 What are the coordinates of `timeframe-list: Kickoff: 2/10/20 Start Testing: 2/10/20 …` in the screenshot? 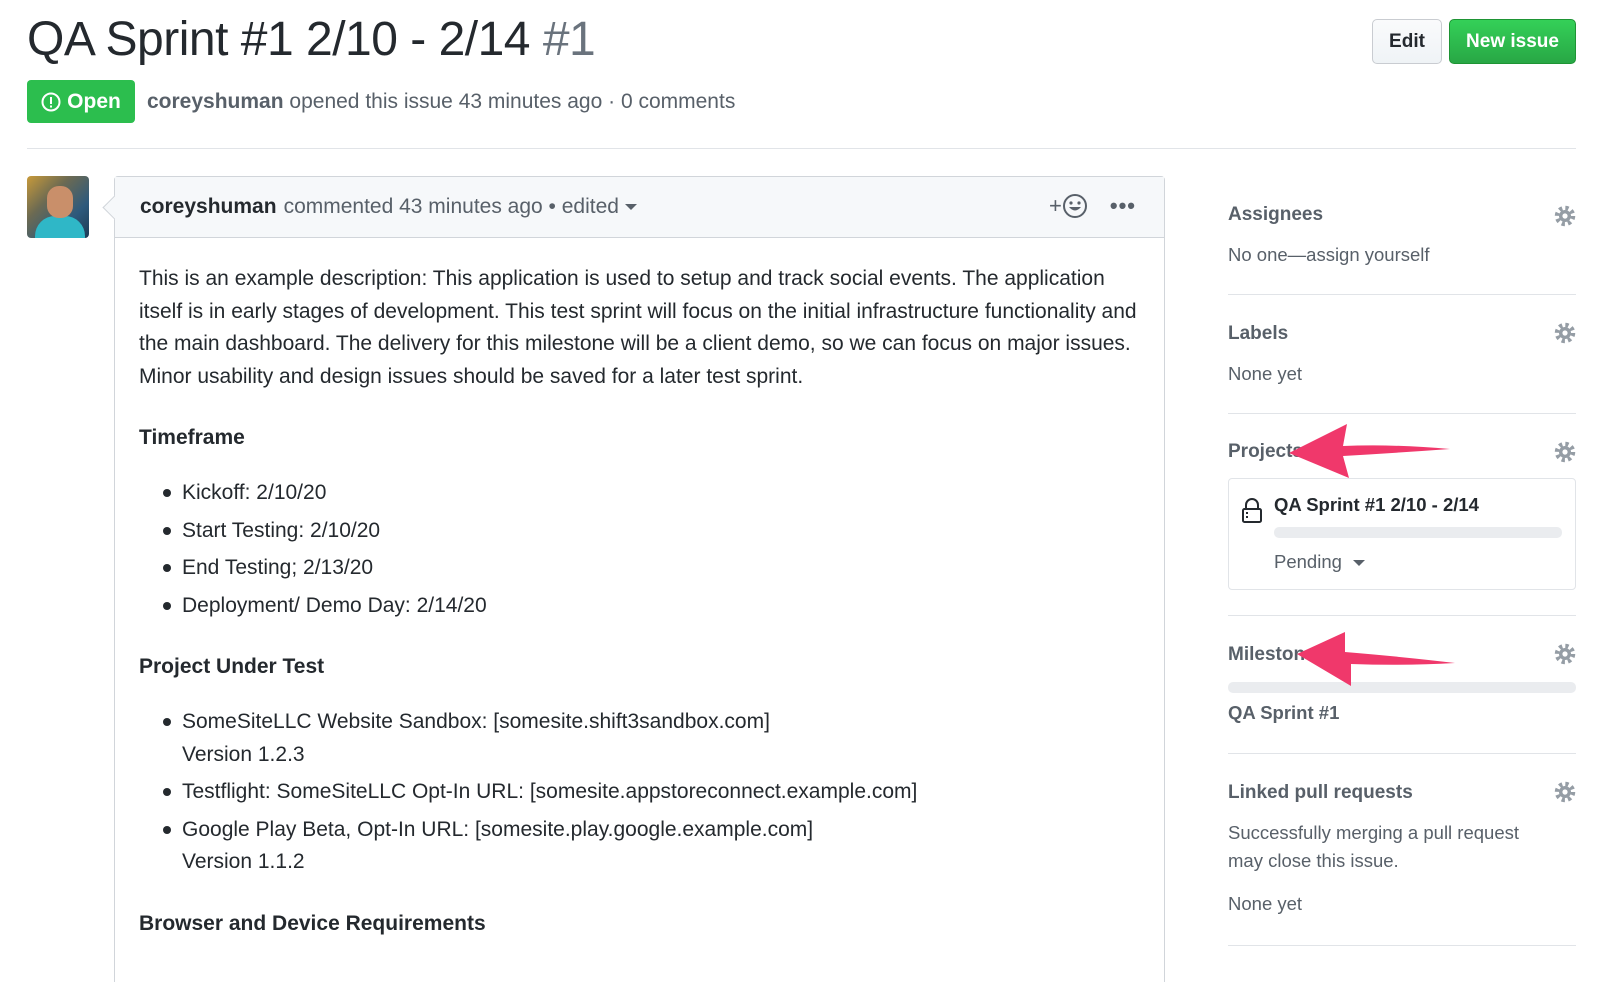 It's located at (639, 549).